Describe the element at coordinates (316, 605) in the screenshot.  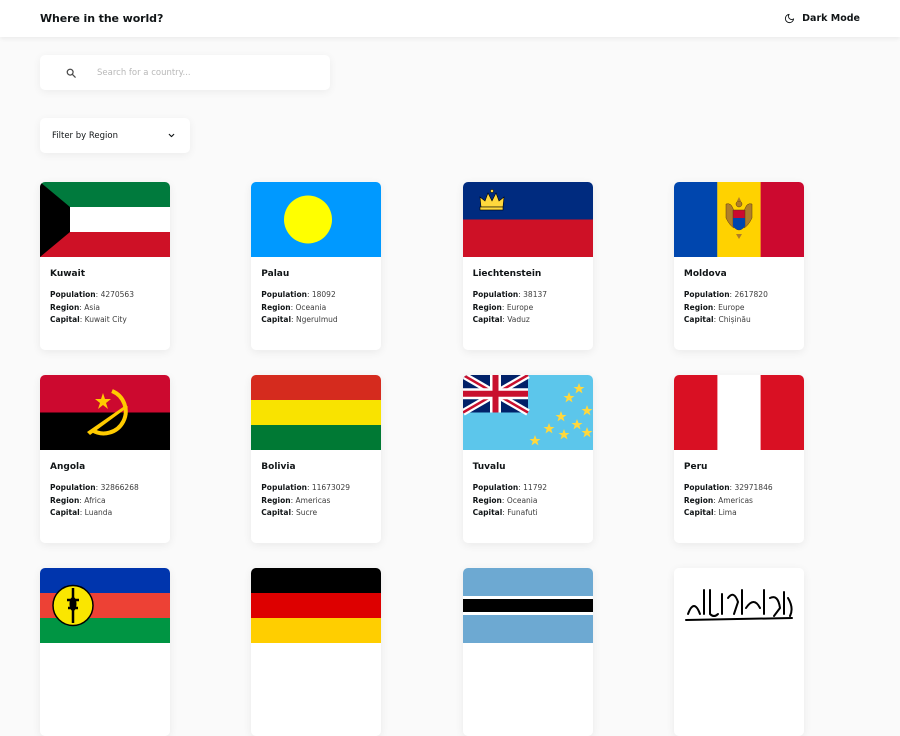
I see `germany-flag` at that location.